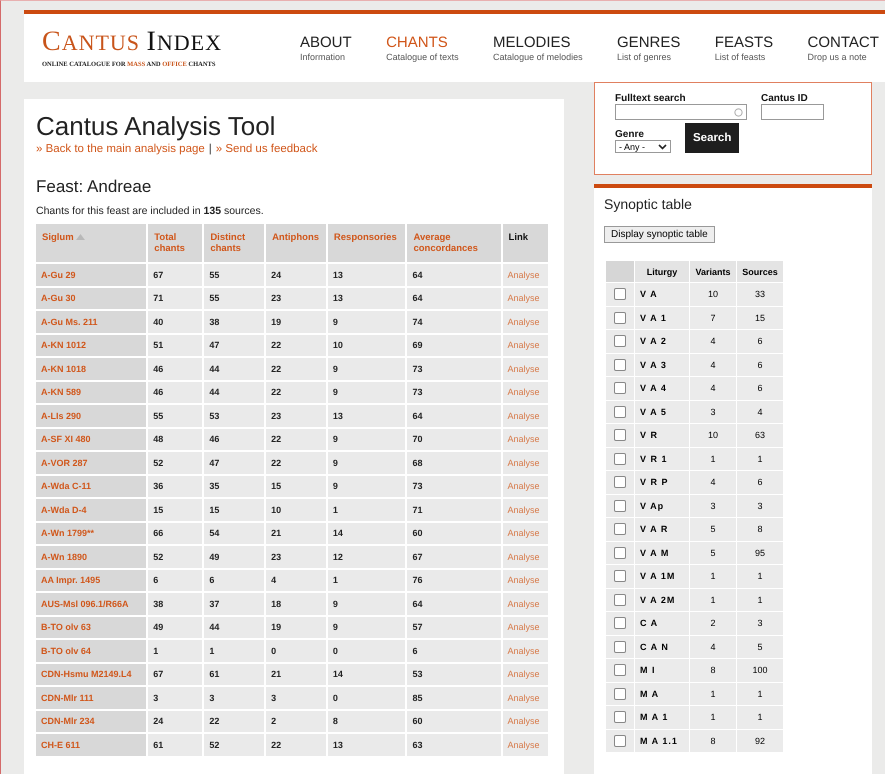  Describe the element at coordinates (367, 415) in the screenshot. I see `table-cell: 13` at that location.